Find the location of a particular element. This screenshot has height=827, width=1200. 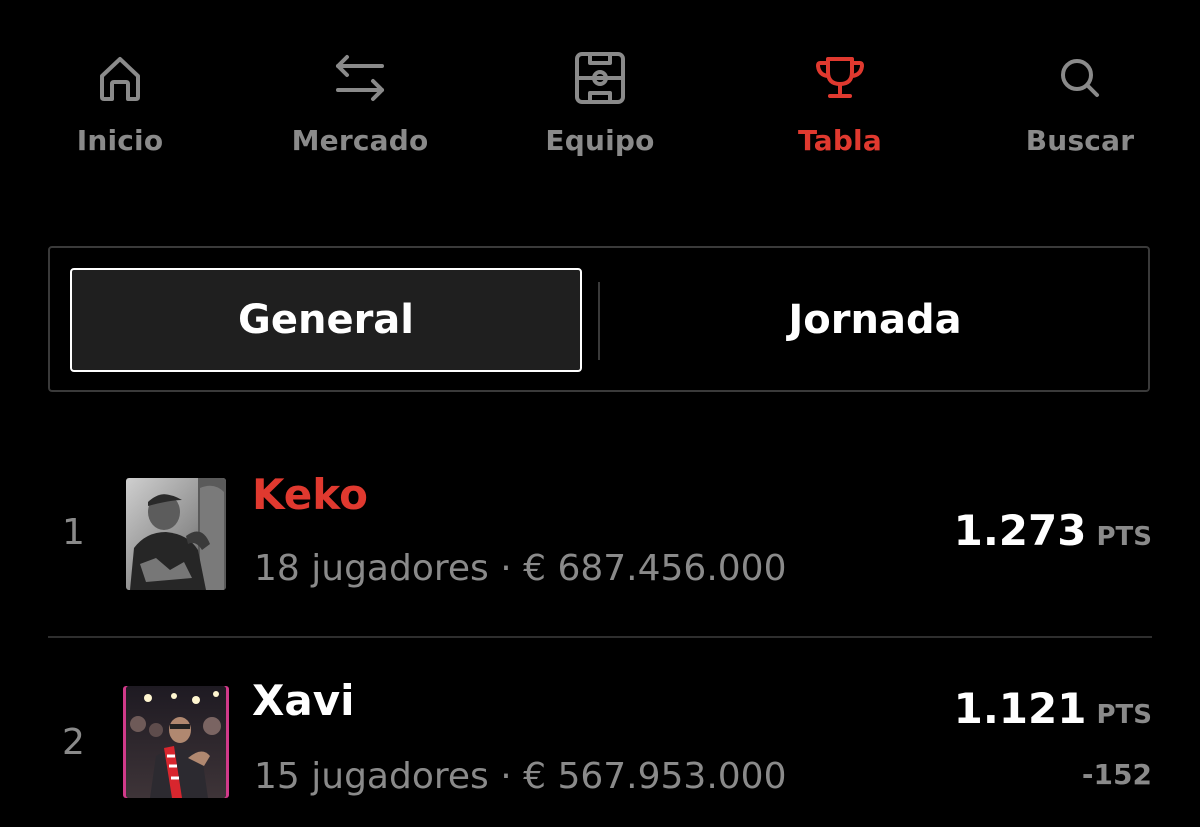

player-name: Xavi is located at coordinates (303, 700).